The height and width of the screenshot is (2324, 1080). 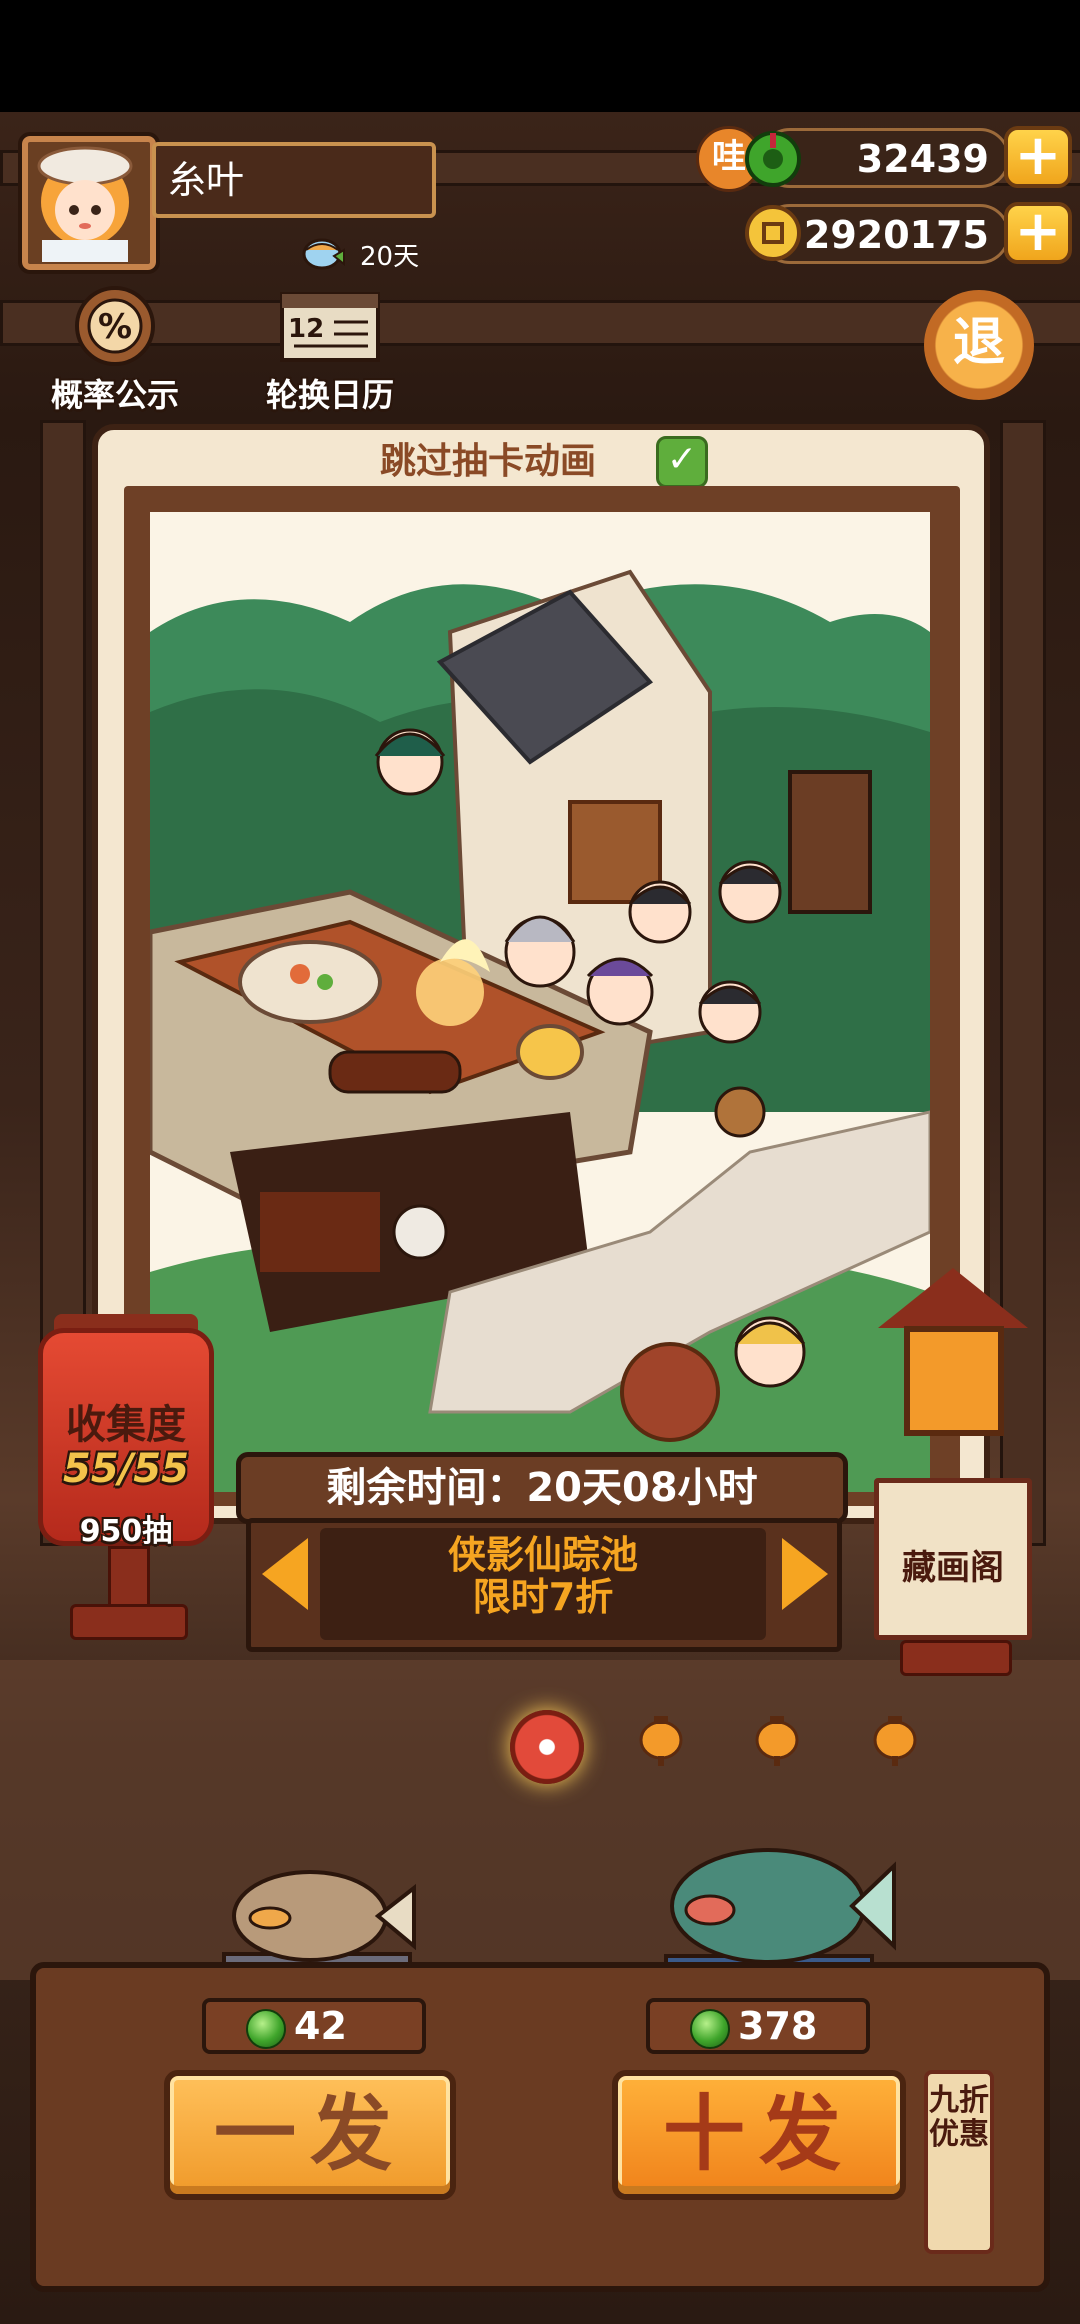 I want to click on ten-pull-cost-value: 378, so click(x=778, y=2026).